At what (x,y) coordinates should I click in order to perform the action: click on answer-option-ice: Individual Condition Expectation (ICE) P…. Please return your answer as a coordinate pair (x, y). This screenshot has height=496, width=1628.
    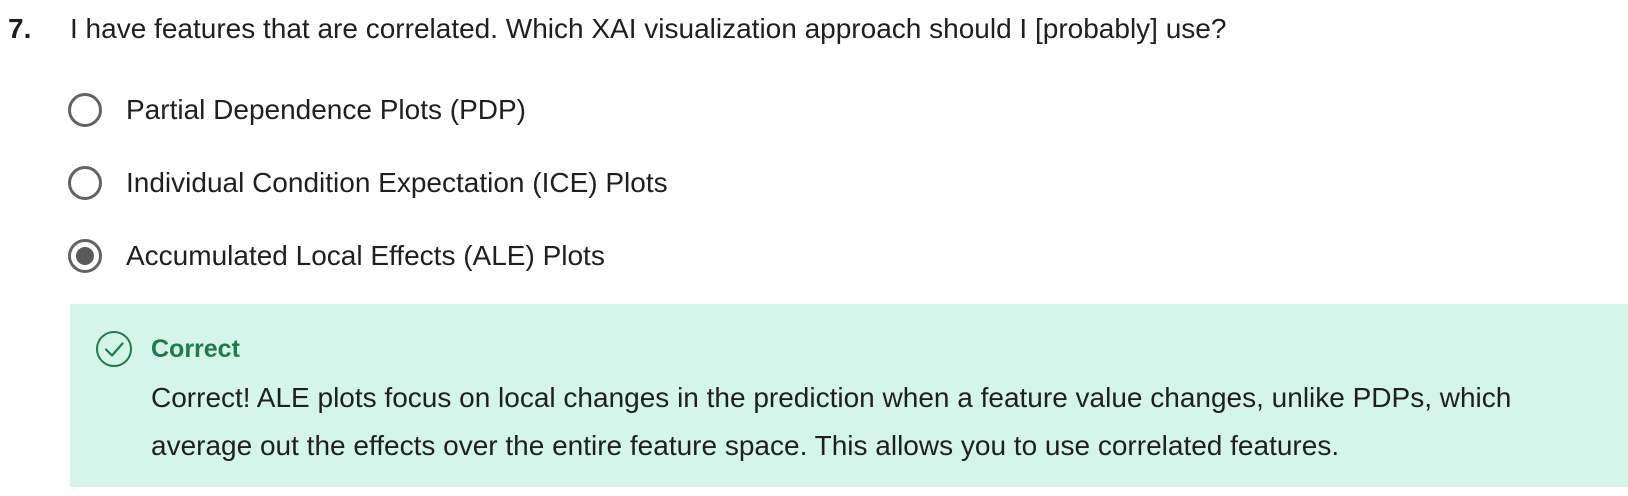
    Looking at the image, I should click on (368, 183).